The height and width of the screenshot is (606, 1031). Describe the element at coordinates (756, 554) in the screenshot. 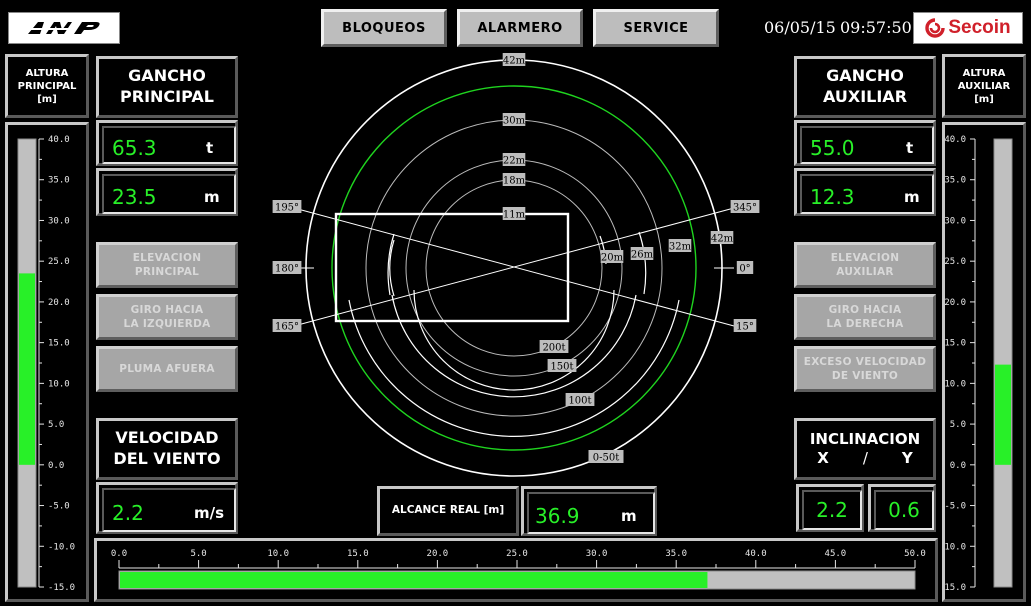

I see `reach-tick-label: 40.0` at that location.